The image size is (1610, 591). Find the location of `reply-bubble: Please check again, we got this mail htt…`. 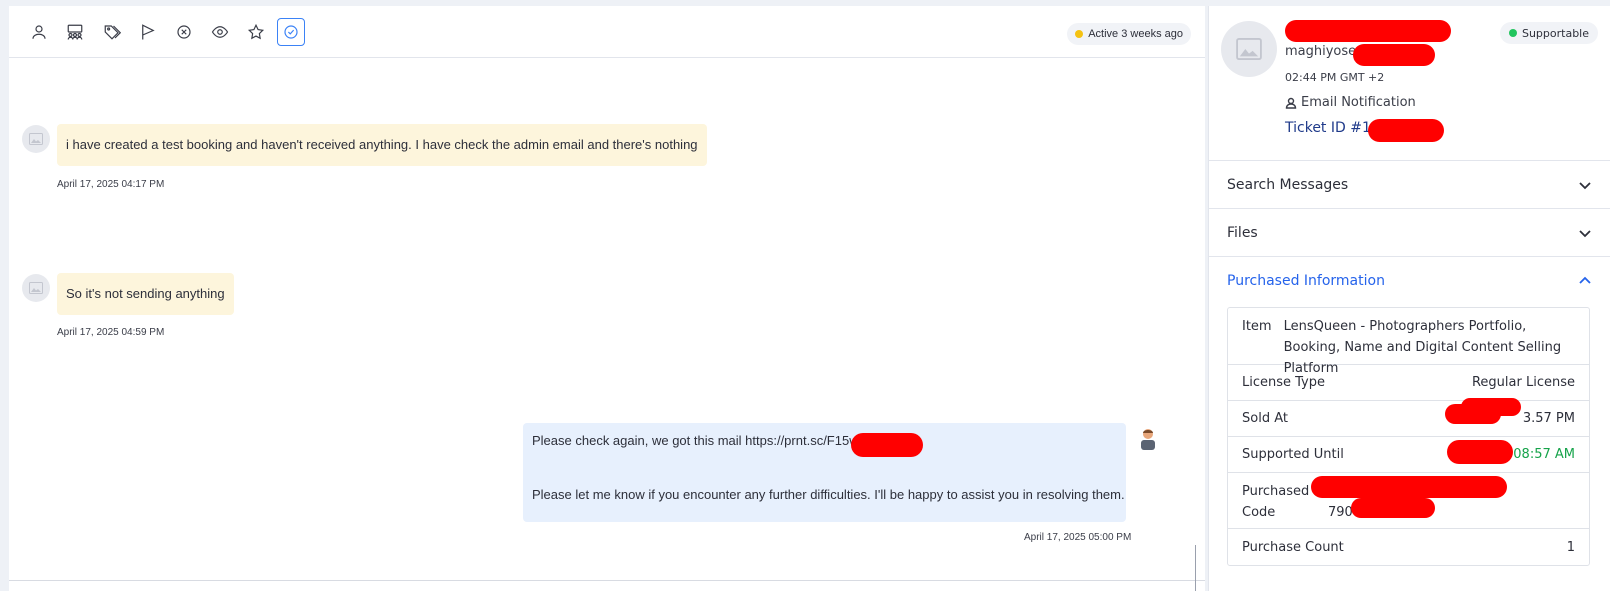

reply-bubble: Please check again, we got this mail htt… is located at coordinates (824, 472).